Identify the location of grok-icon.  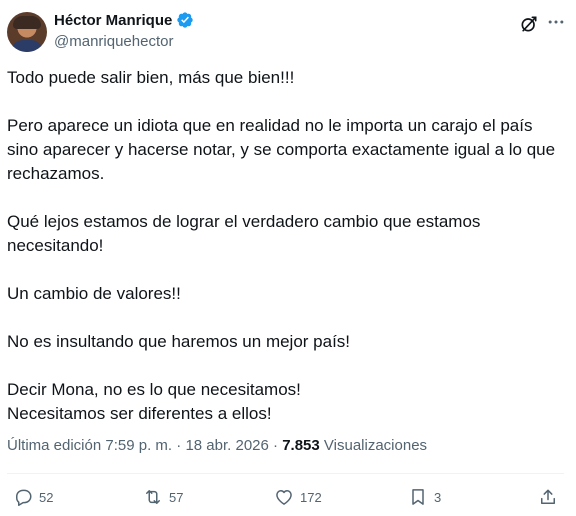
(529, 24).